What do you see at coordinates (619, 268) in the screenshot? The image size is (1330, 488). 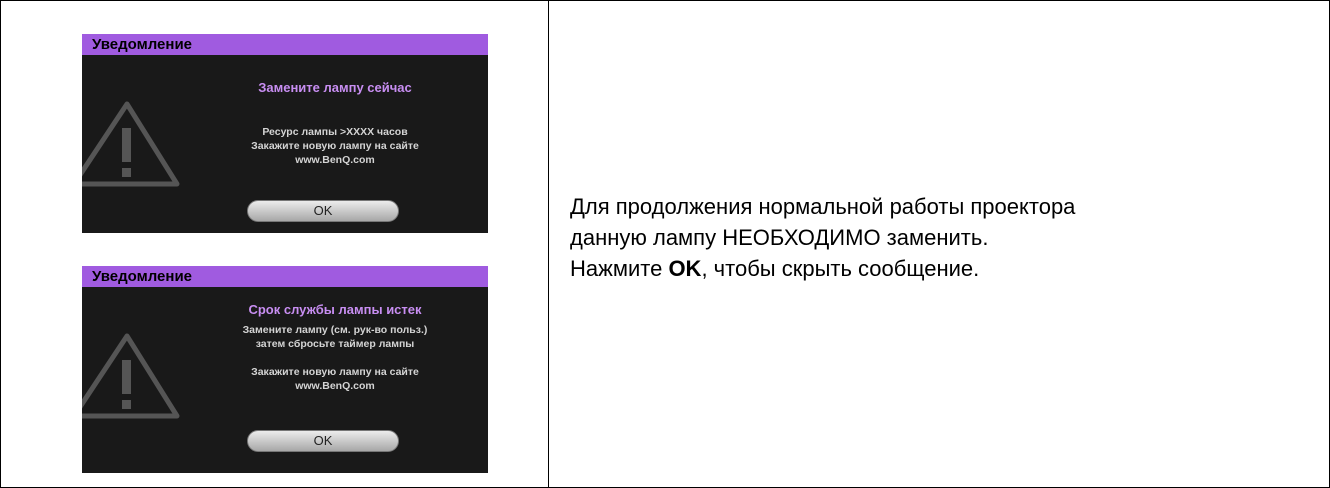 I see `description-text: Нажмите` at bounding box center [619, 268].